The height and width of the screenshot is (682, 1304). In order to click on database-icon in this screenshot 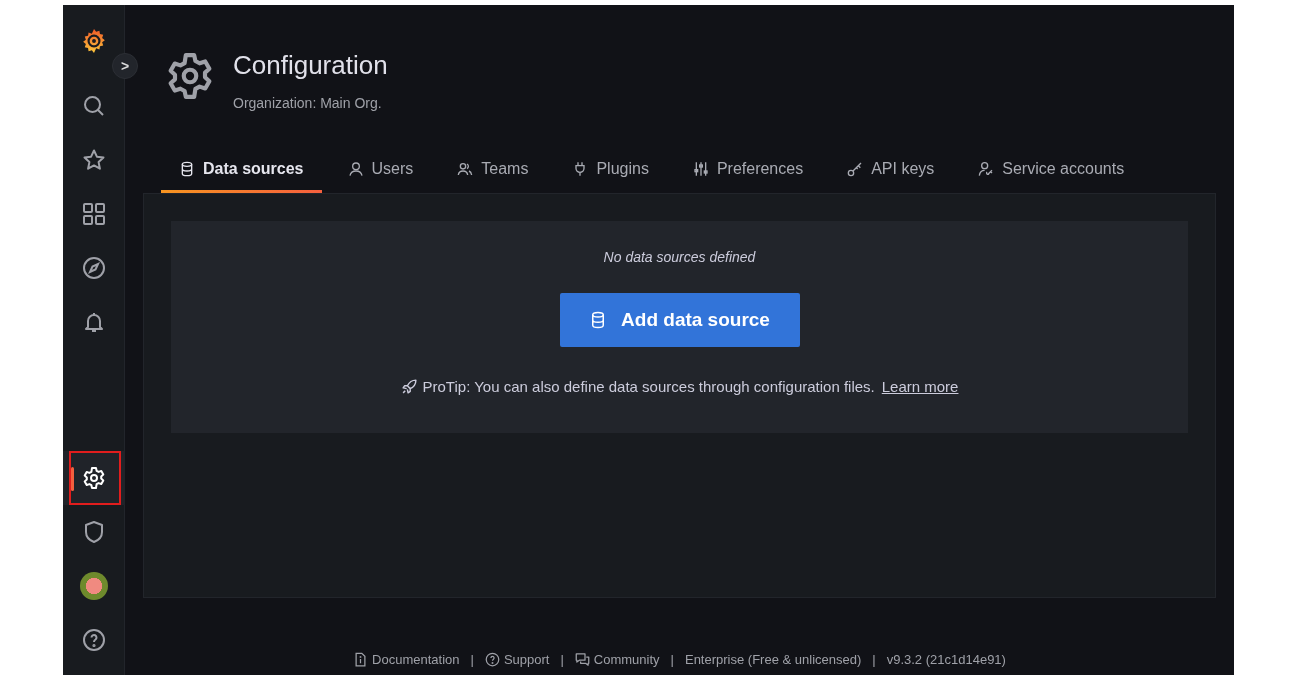, I will do `click(187, 169)`.